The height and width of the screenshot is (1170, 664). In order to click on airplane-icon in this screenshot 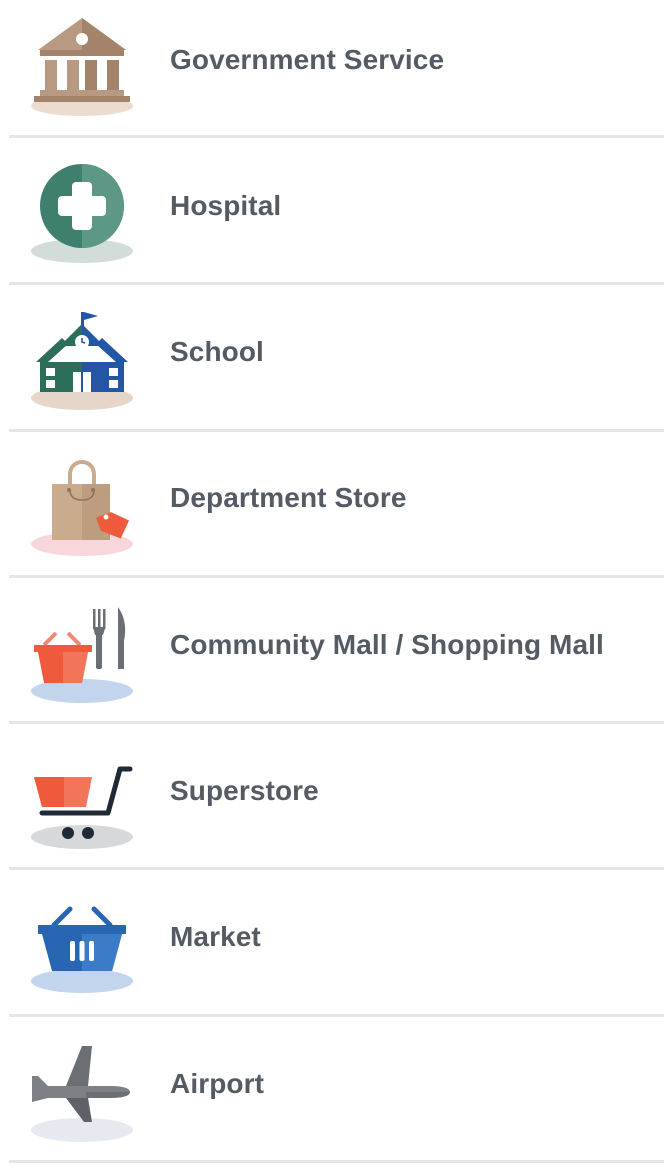, I will do `click(82, 1088)`.